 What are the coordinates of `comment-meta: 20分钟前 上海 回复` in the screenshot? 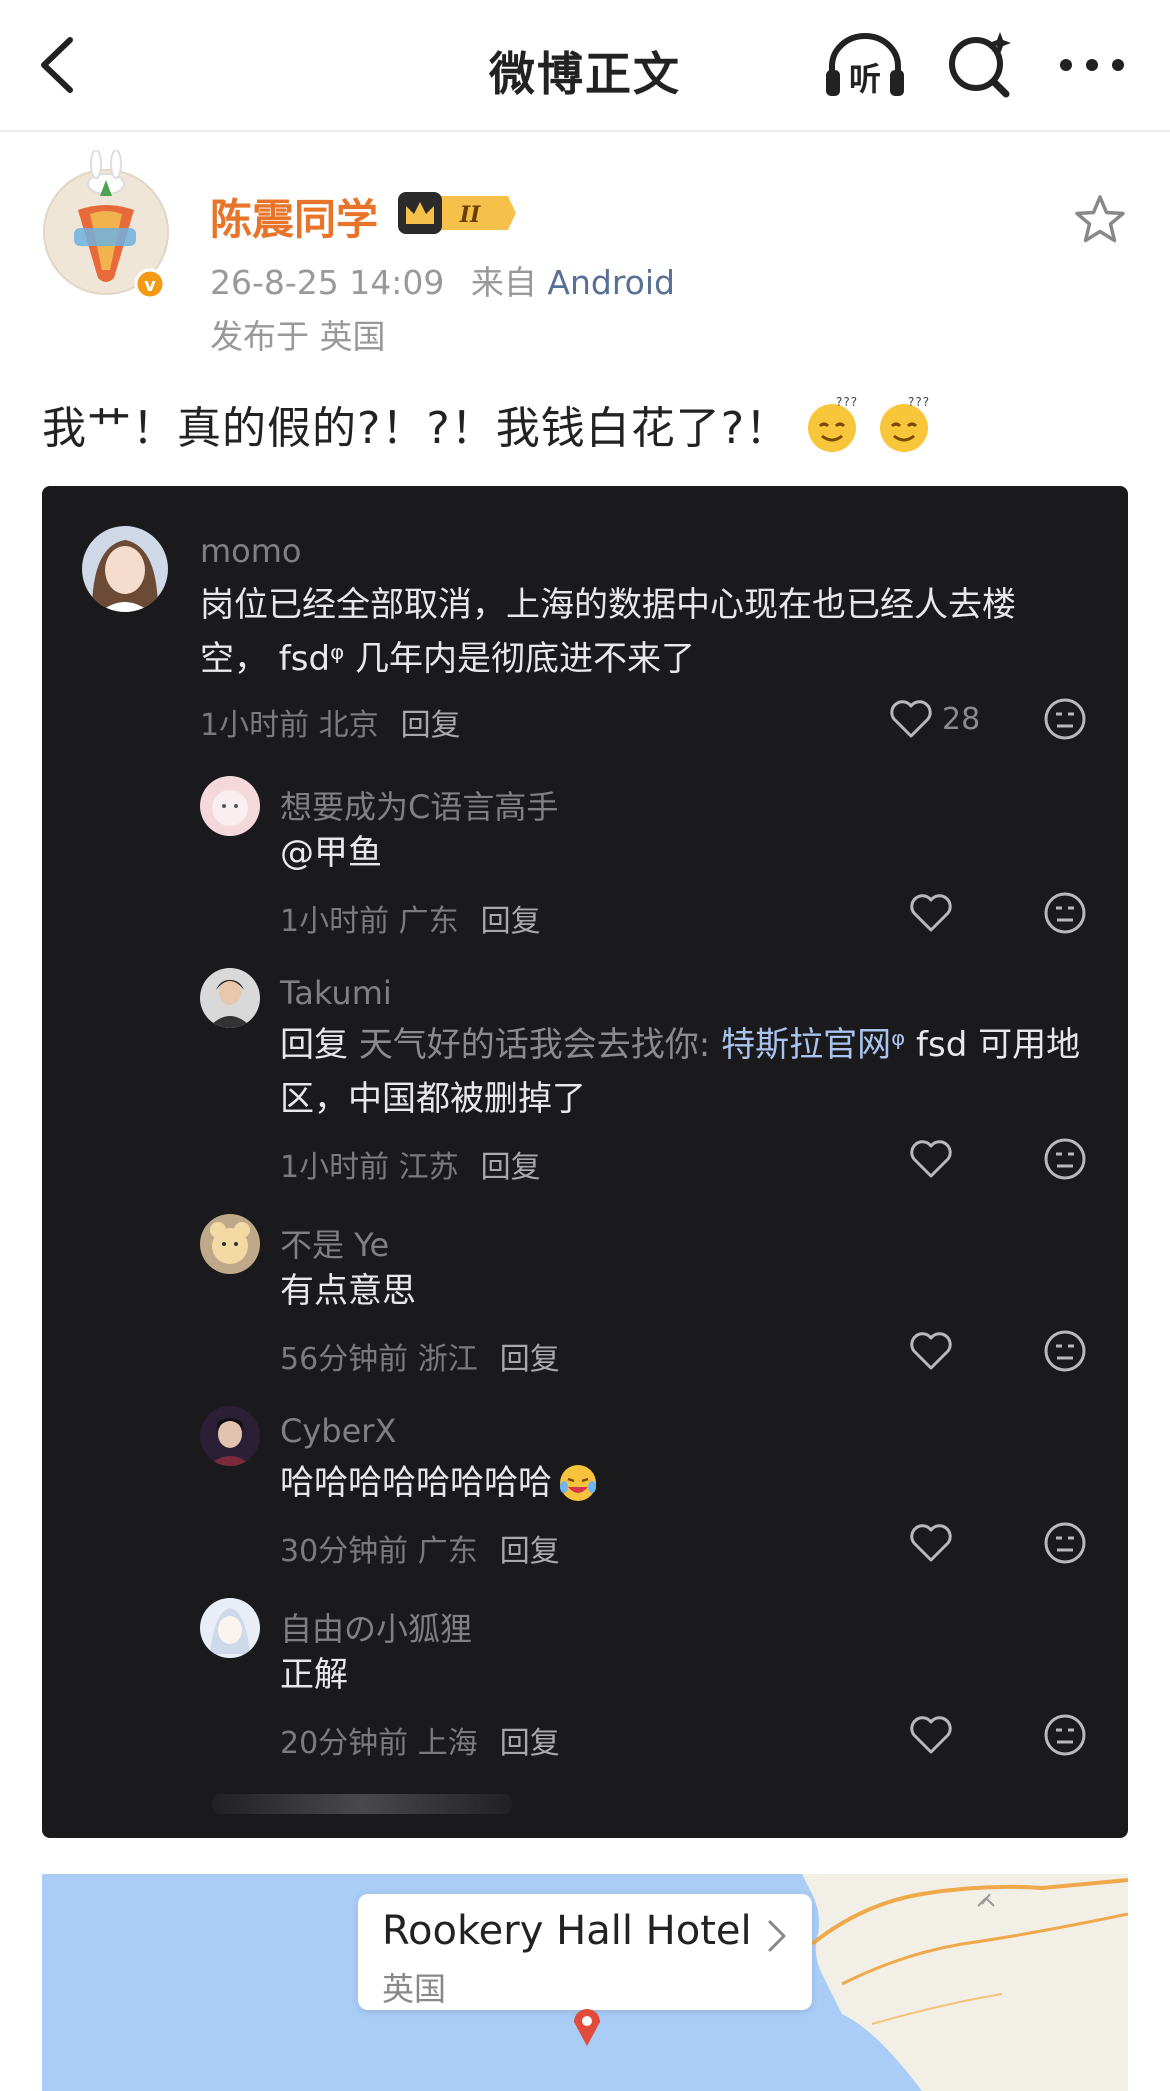 It's located at (420, 1740).